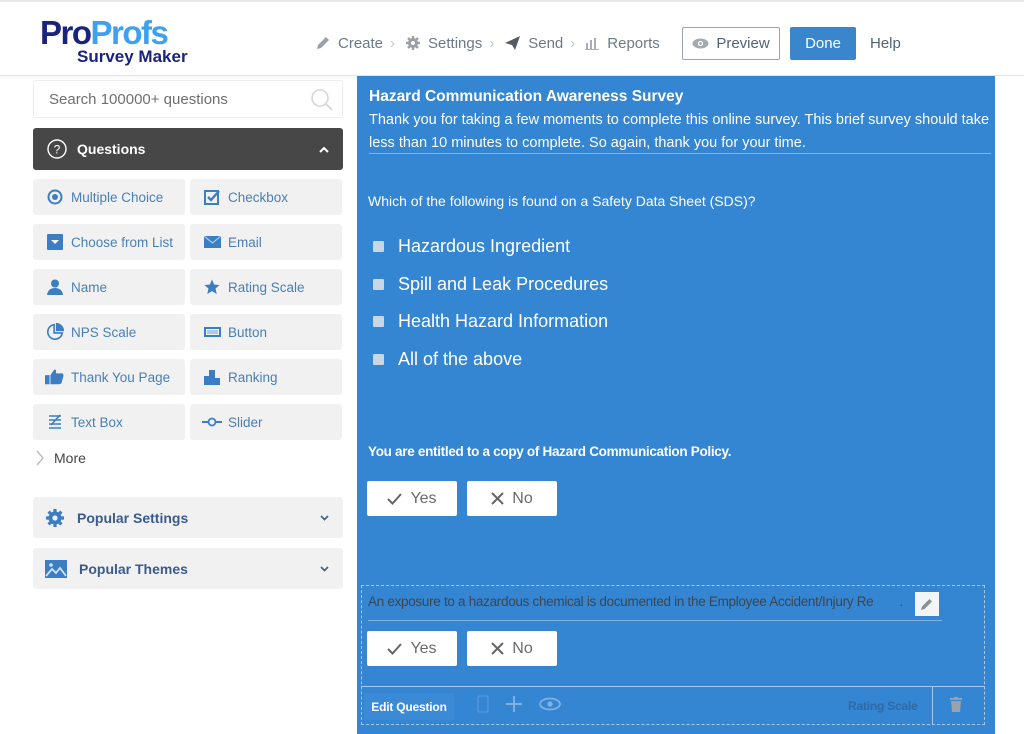 The height and width of the screenshot is (734, 1024). Describe the element at coordinates (212, 422) in the screenshot. I see `slider-icon` at that location.